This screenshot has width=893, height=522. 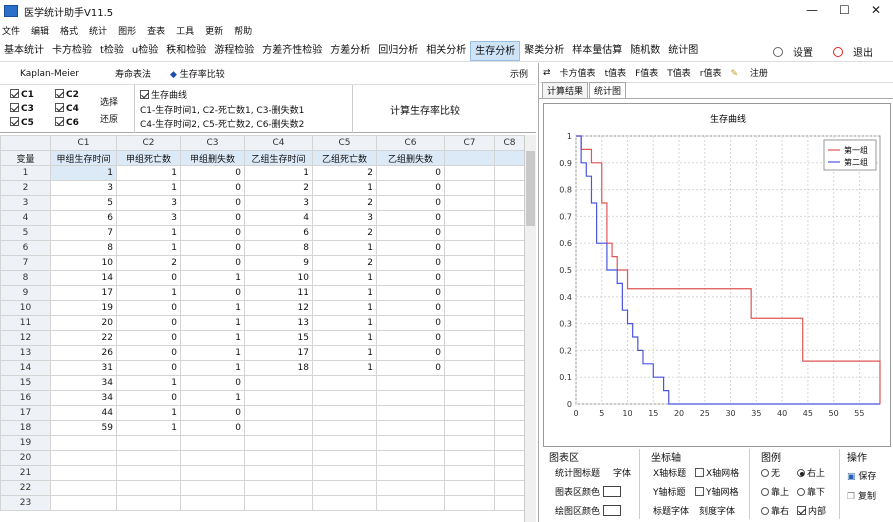 What do you see at coordinates (25, 368) in the screenshot?
I see `row-header: 14` at bounding box center [25, 368].